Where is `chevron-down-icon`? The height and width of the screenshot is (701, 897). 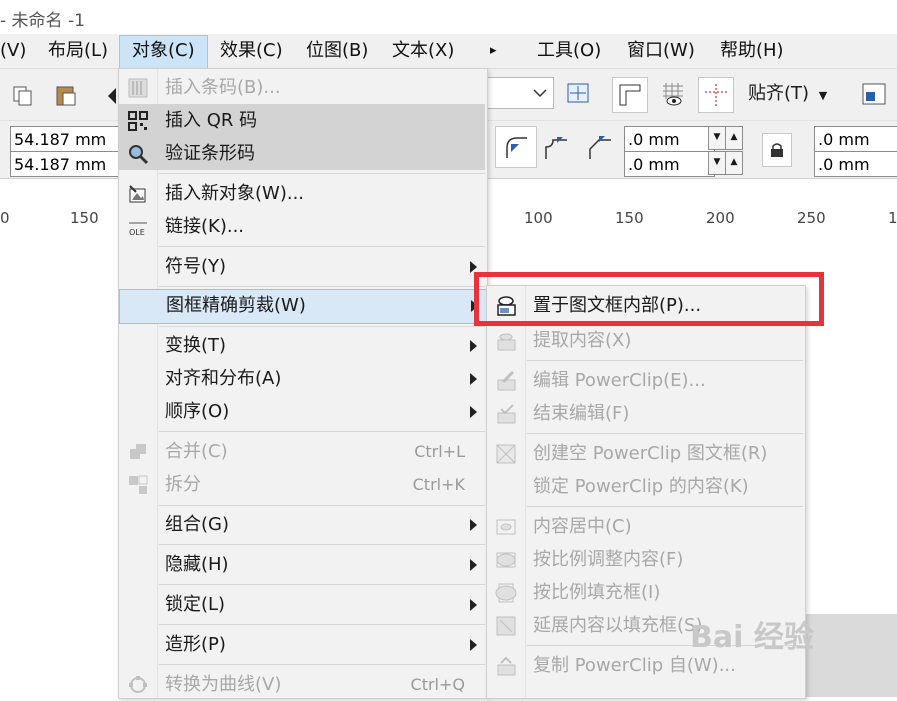 chevron-down-icon is located at coordinates (540, 93).